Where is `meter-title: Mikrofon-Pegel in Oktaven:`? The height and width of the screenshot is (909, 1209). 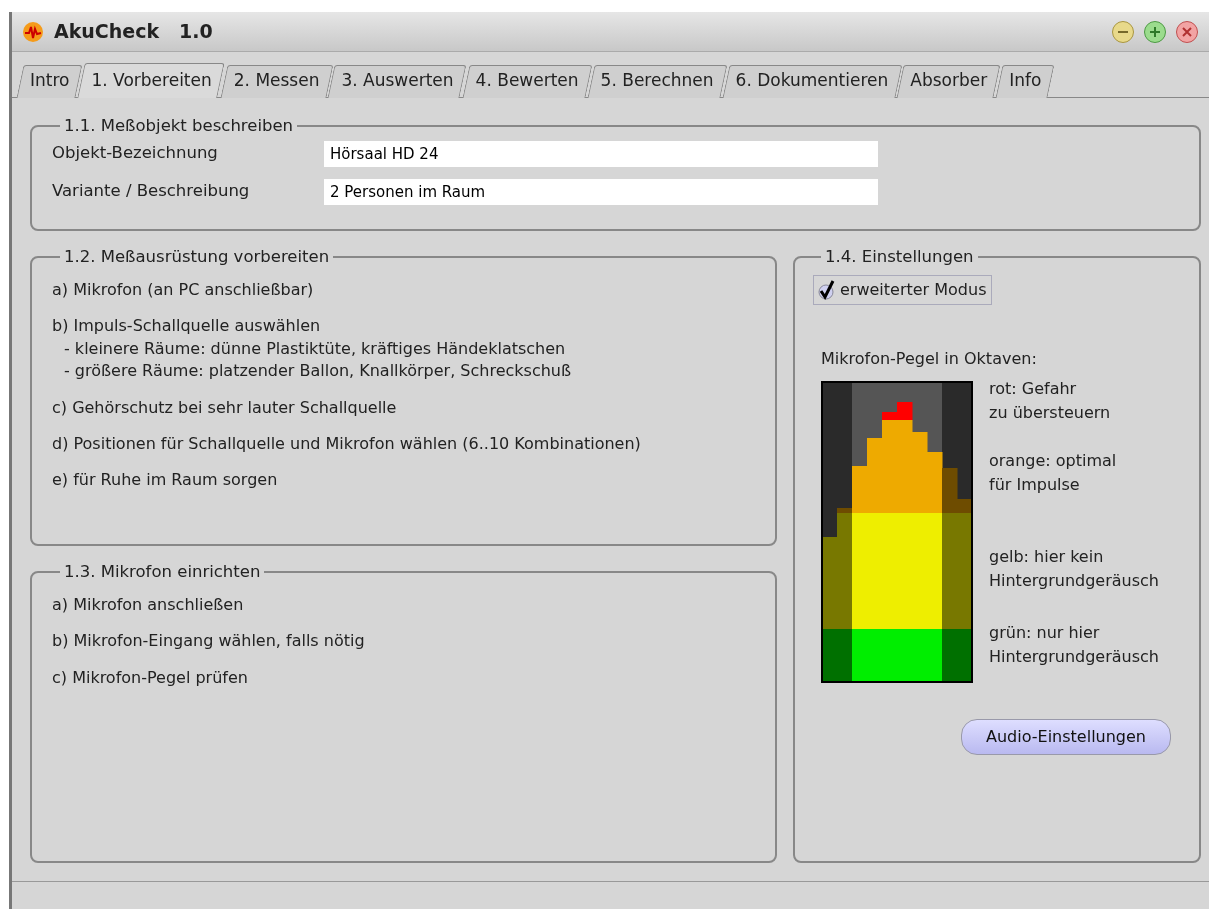
meter-title: Mikrofon-Pegel in Oktaven: is located at coordinates (929, 359).